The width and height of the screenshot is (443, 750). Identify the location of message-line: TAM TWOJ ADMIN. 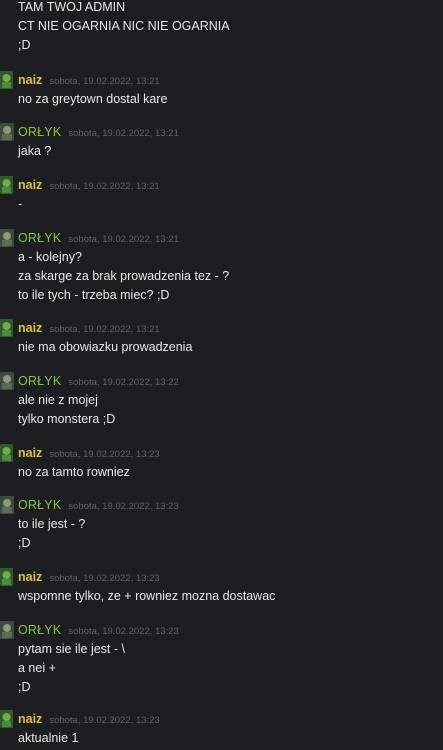
(72, 7).